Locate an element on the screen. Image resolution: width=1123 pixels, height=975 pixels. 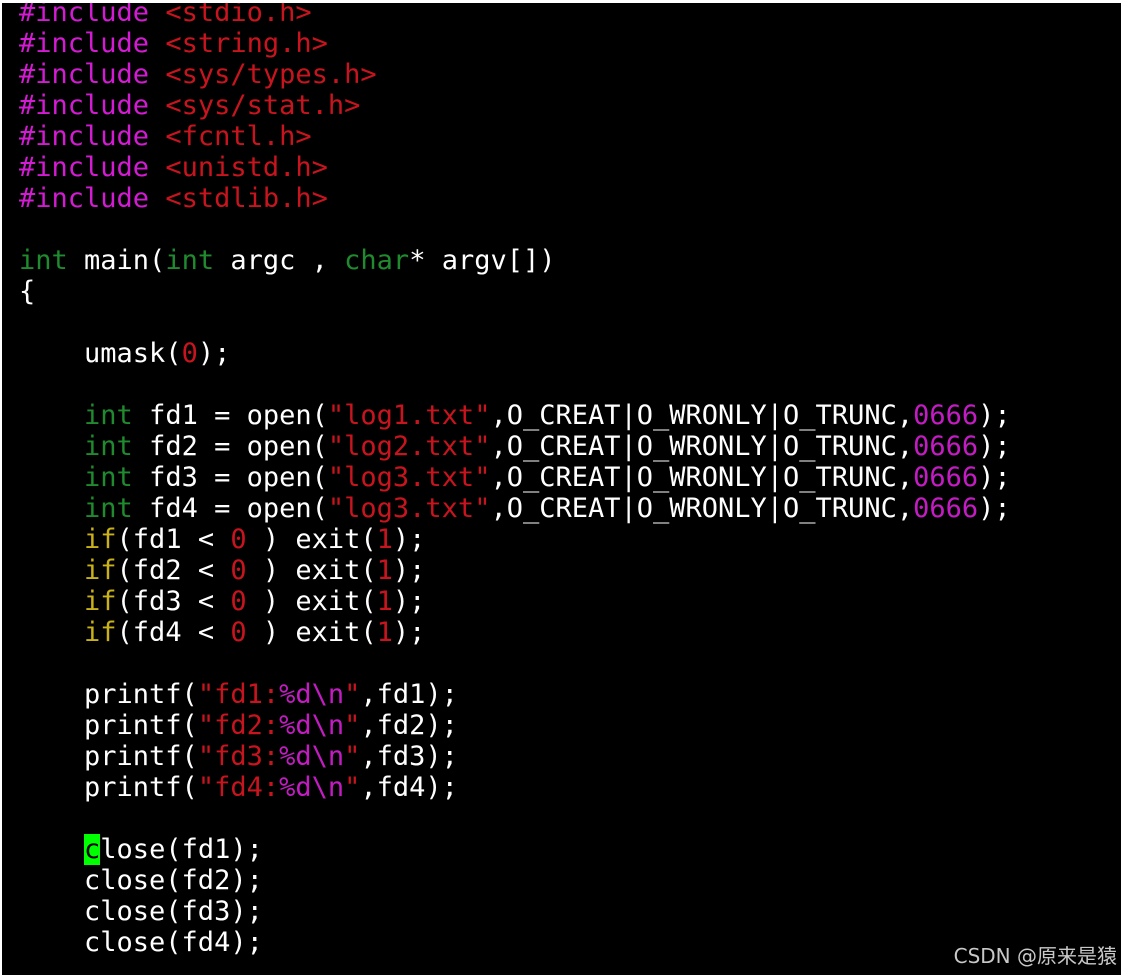
code-token-type: char is located at coordinates (377, 260).